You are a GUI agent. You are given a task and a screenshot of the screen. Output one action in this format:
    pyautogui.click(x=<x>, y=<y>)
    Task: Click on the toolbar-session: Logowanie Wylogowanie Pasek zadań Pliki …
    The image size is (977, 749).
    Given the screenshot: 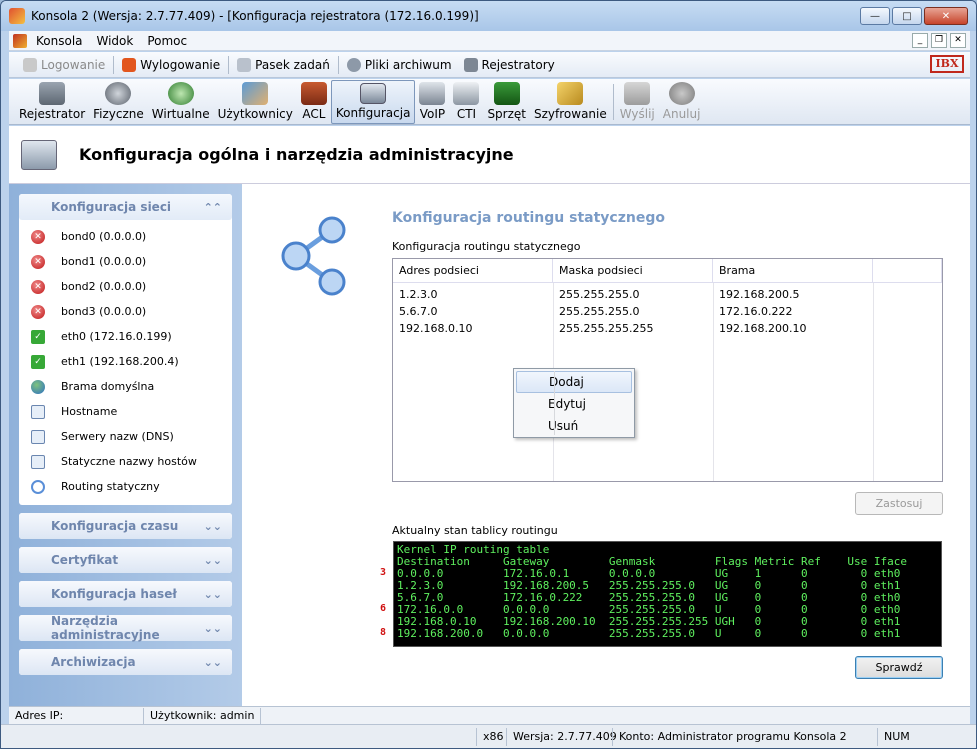 What is the action you would take?
    pyautogui.click(x=489, y=65)
    